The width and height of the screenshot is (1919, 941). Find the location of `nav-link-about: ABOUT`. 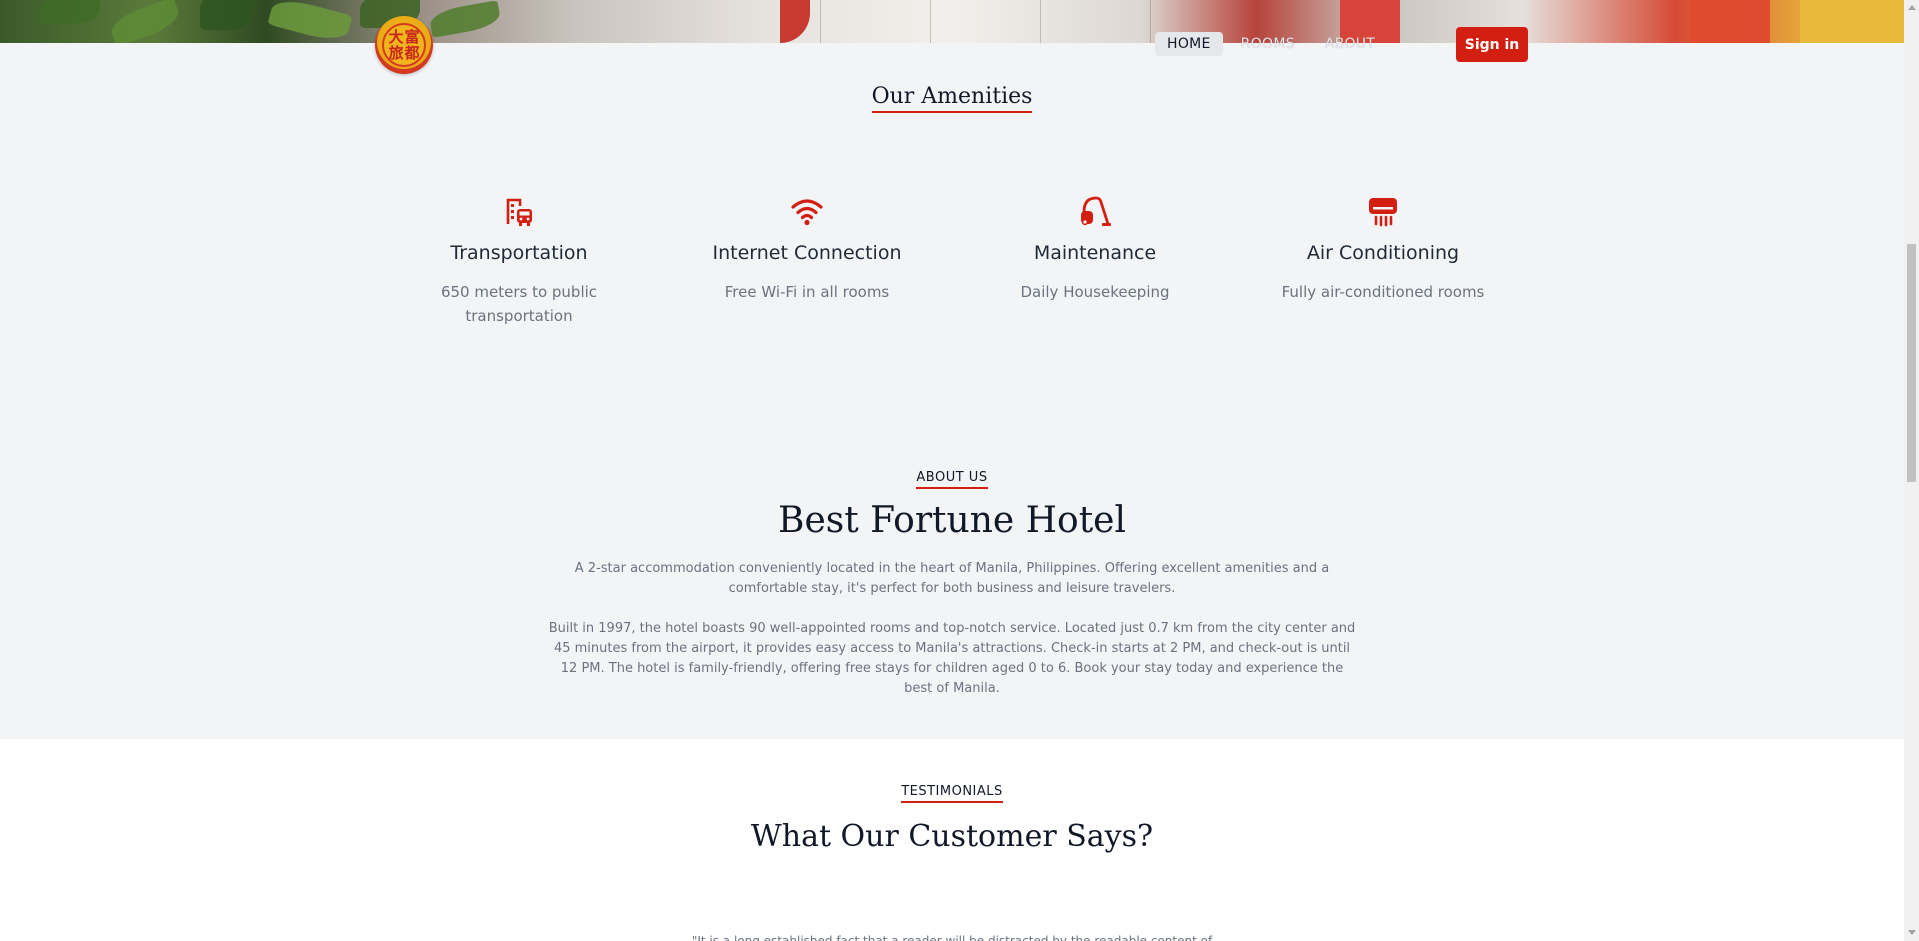

nav-link-about: ABOUT is located at coordinates (1350, 44).